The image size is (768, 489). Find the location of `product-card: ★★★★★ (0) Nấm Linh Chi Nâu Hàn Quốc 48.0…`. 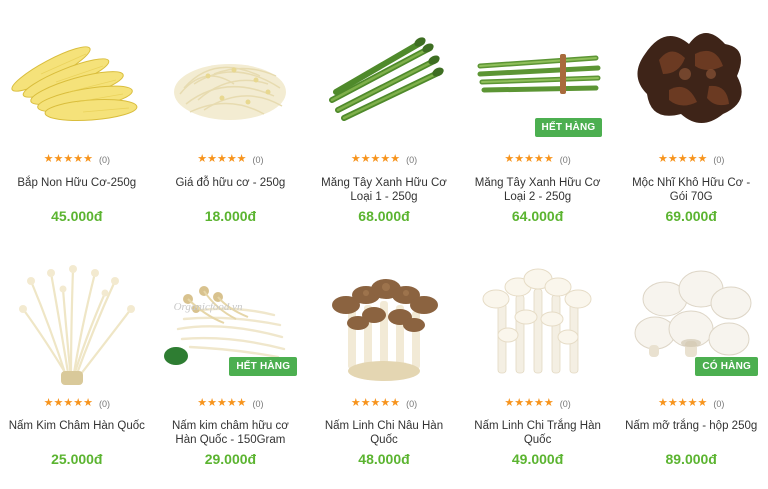

product-card: ★★★★★ (0) Nấm Linh Chi Nâu Hàn Quốc 48.0… is located at coordinates (384, 367).